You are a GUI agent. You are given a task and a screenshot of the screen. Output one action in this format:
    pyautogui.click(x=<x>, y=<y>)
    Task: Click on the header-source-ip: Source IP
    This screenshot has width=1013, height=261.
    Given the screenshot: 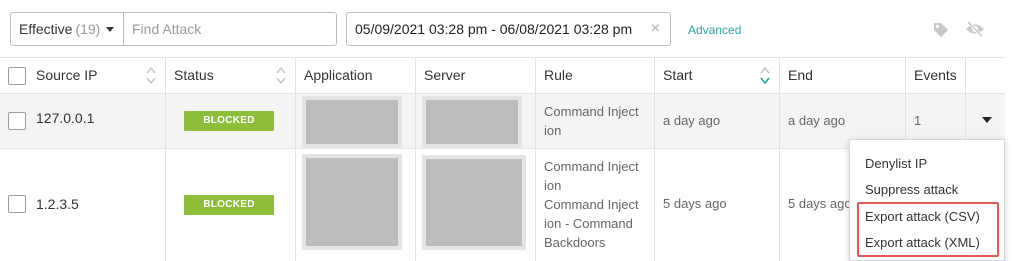 What is the action you would take?
    pyautogui.click(x=97, y=75)
    